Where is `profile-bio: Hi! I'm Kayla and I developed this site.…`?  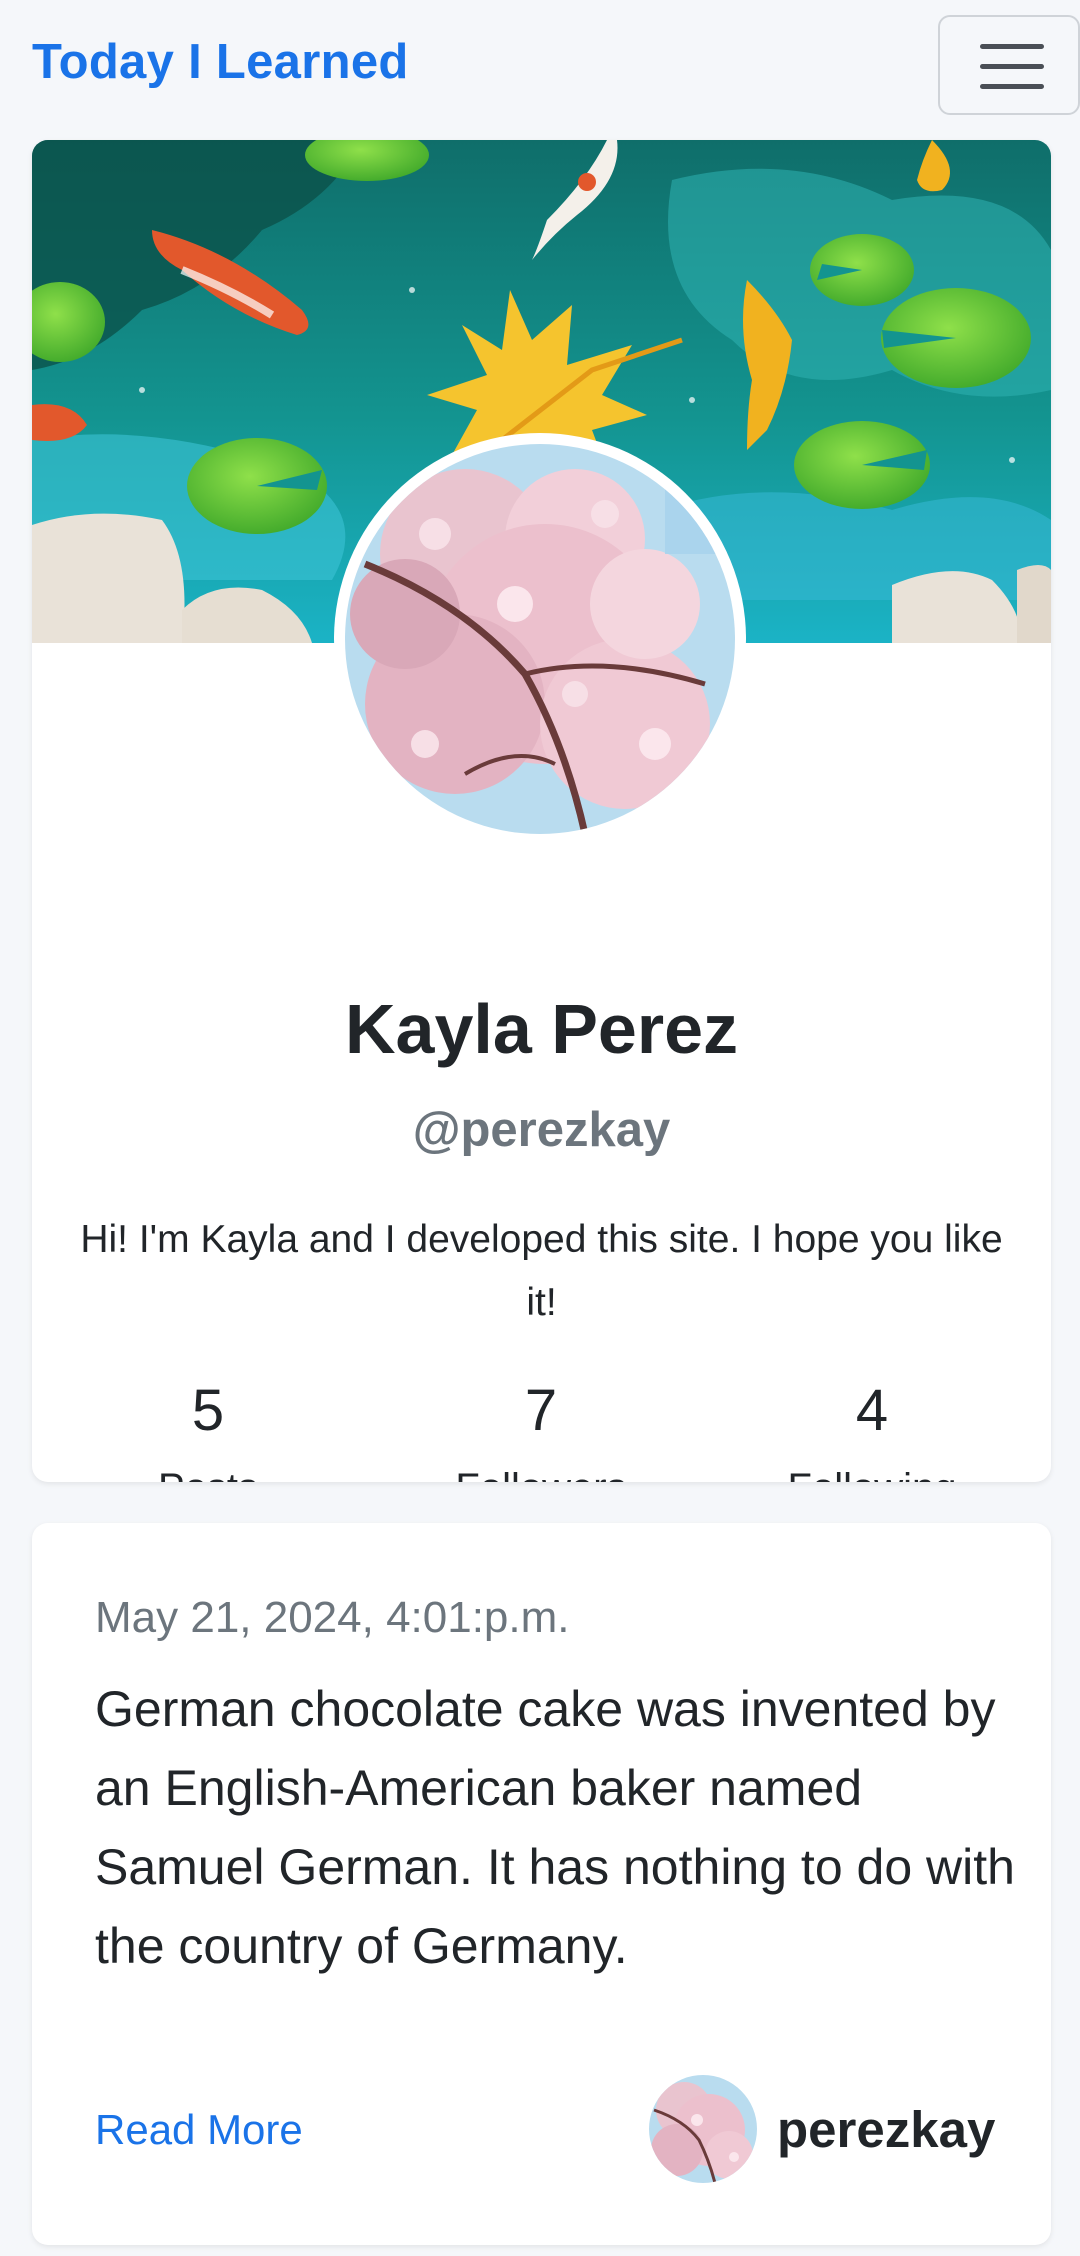
profile-bio: Hi! I'm Kayla and I developed this site.… is located at coordinates (541, 1271).